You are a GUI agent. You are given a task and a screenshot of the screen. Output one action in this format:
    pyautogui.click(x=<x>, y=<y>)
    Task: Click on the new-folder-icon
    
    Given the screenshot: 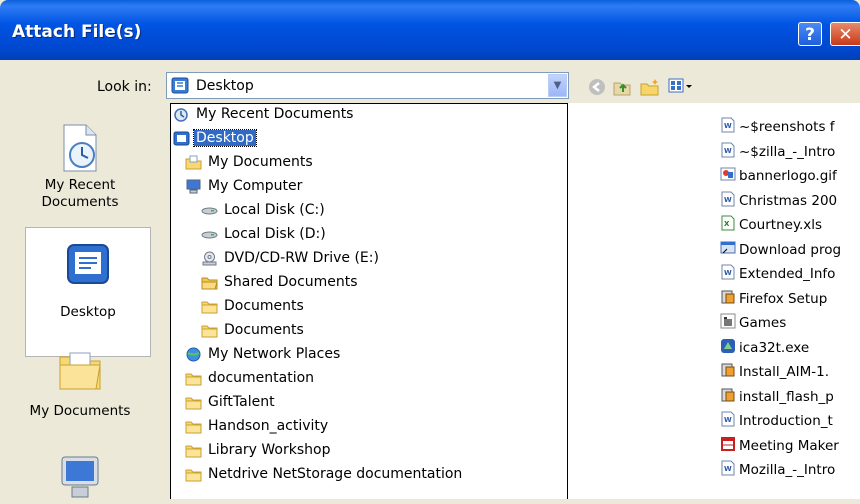 What is the action you would take?
    pyautogui.click(x=650, y=89)
    